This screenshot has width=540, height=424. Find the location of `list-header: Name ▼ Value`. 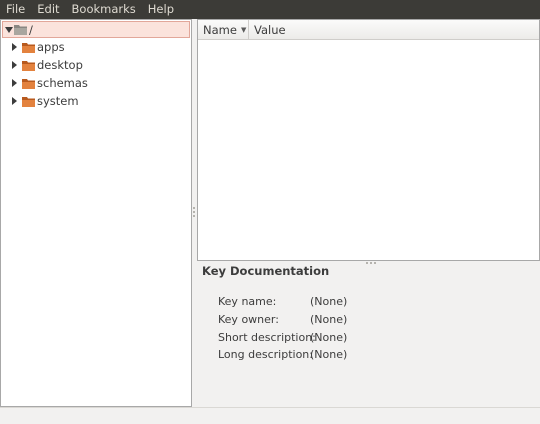

list-header: Name ▼ Value is located at coordinates (368, 30).